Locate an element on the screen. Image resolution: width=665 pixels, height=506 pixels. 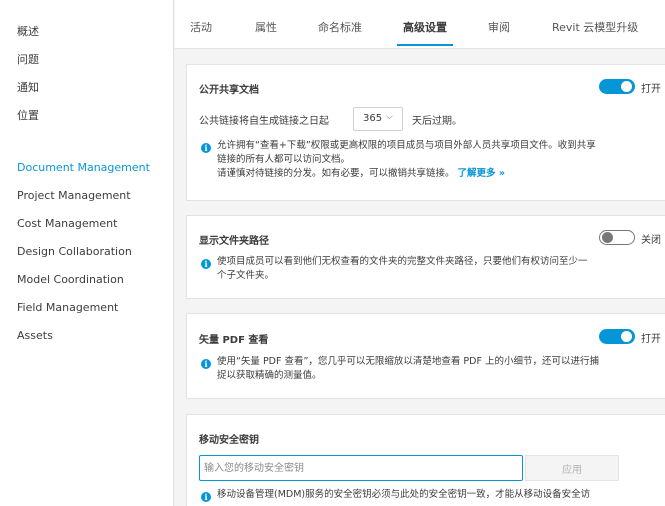
tab-bar: 活动 属性 命名标准 高级设置 审阅 Revit 云模型升级 is located at coordinates (420, 24).